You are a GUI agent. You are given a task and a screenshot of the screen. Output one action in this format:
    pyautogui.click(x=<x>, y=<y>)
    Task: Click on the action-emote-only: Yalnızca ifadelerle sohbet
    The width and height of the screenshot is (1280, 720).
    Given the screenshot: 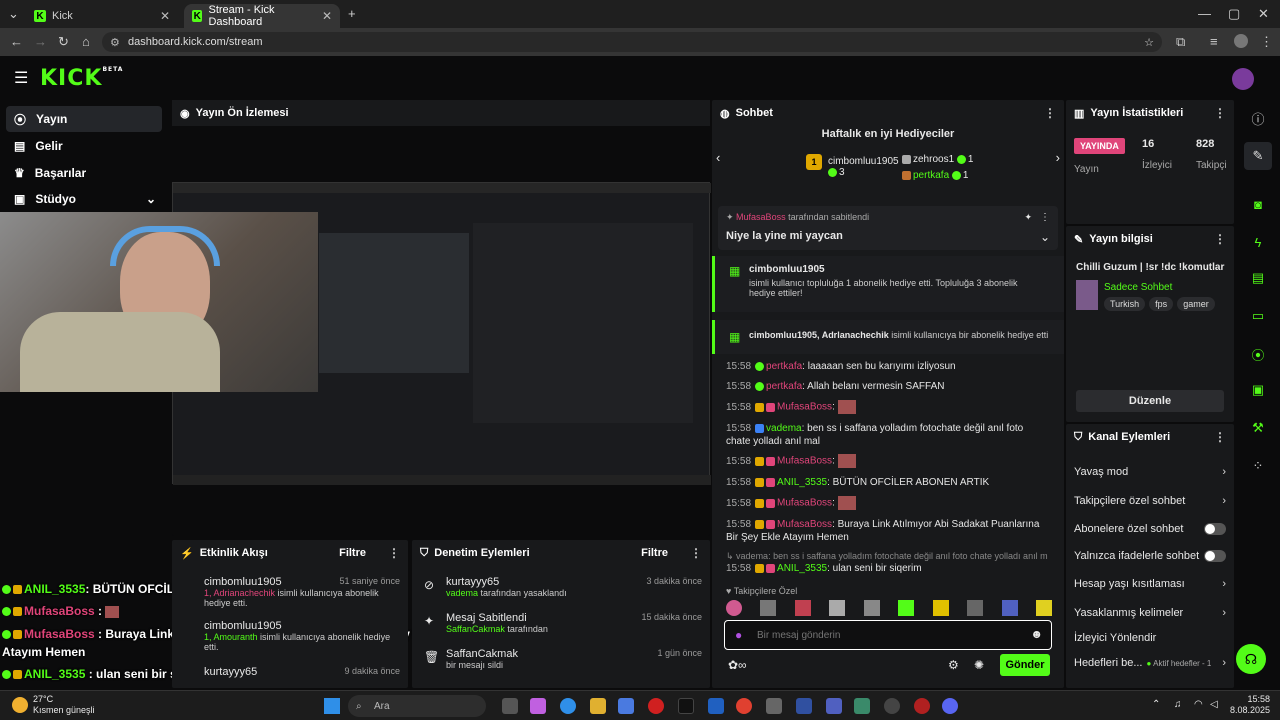 What is the action you would take?
    pyautogui.click(x=1150, y=556)
    